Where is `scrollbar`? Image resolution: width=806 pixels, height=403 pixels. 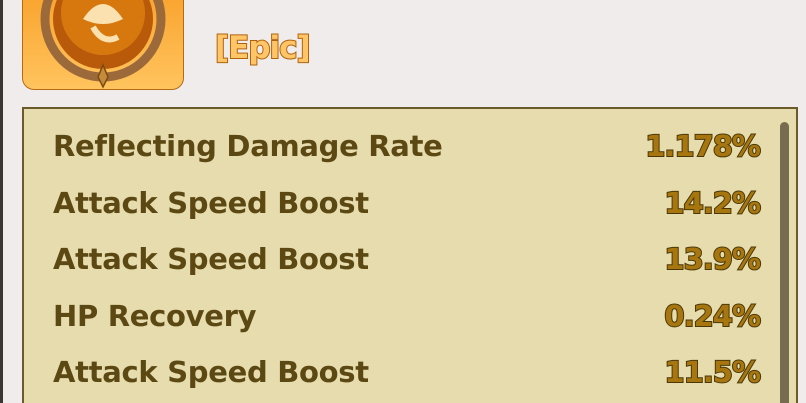 scrollbar is located at coordinates (784, 262).